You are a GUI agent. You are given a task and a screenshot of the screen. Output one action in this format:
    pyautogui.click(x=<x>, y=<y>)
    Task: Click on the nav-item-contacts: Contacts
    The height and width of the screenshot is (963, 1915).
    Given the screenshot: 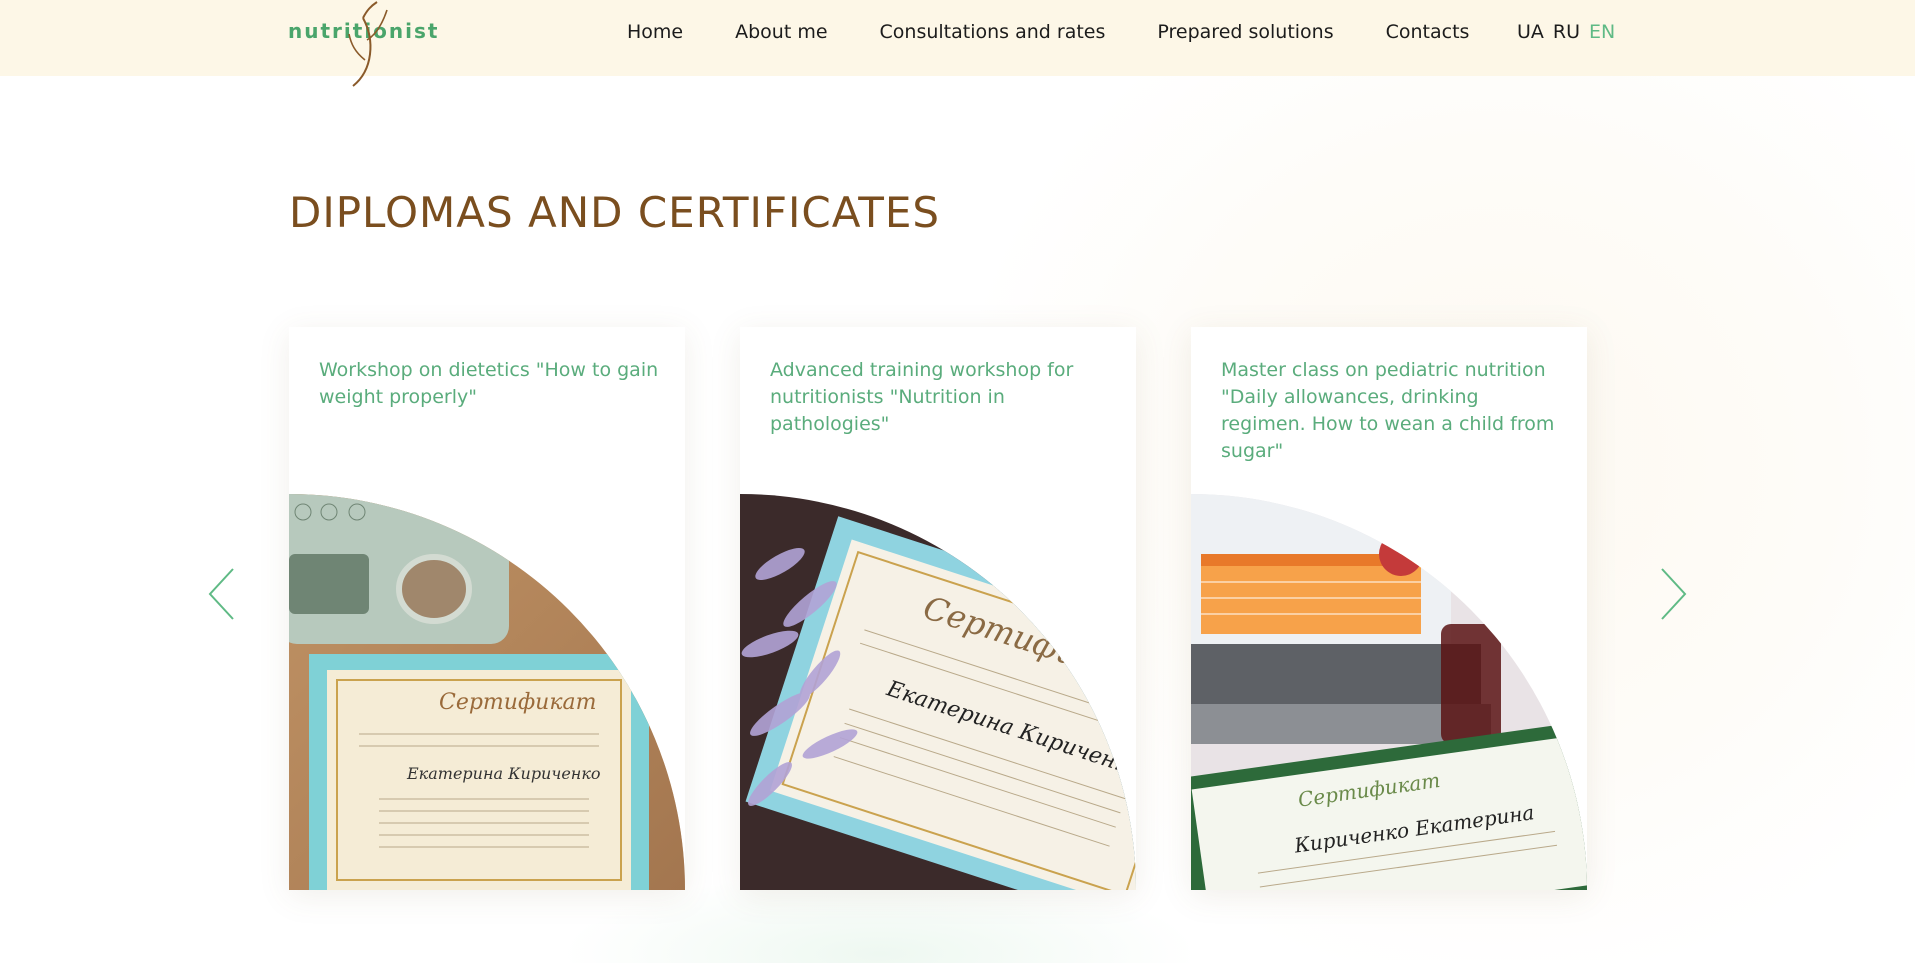 What is the action you would take?
    pyautogui.click(x=1428, y=32)
    